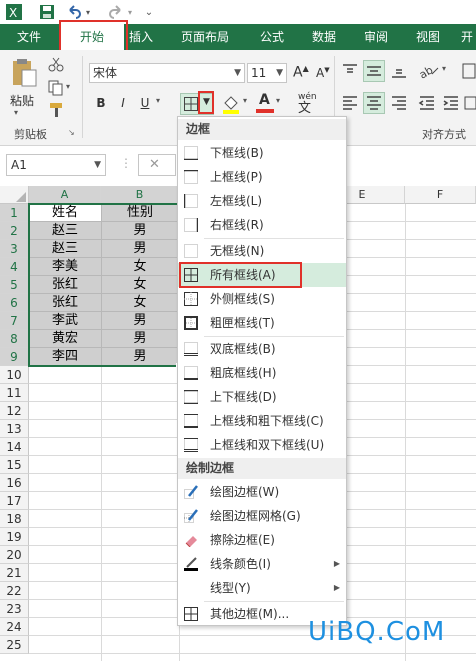 Image resolution: width=476 pixels, height=661 pixels. Describe the element at coordinates (350, 71) in the screenshot. I see `top-align-icon` at that location.